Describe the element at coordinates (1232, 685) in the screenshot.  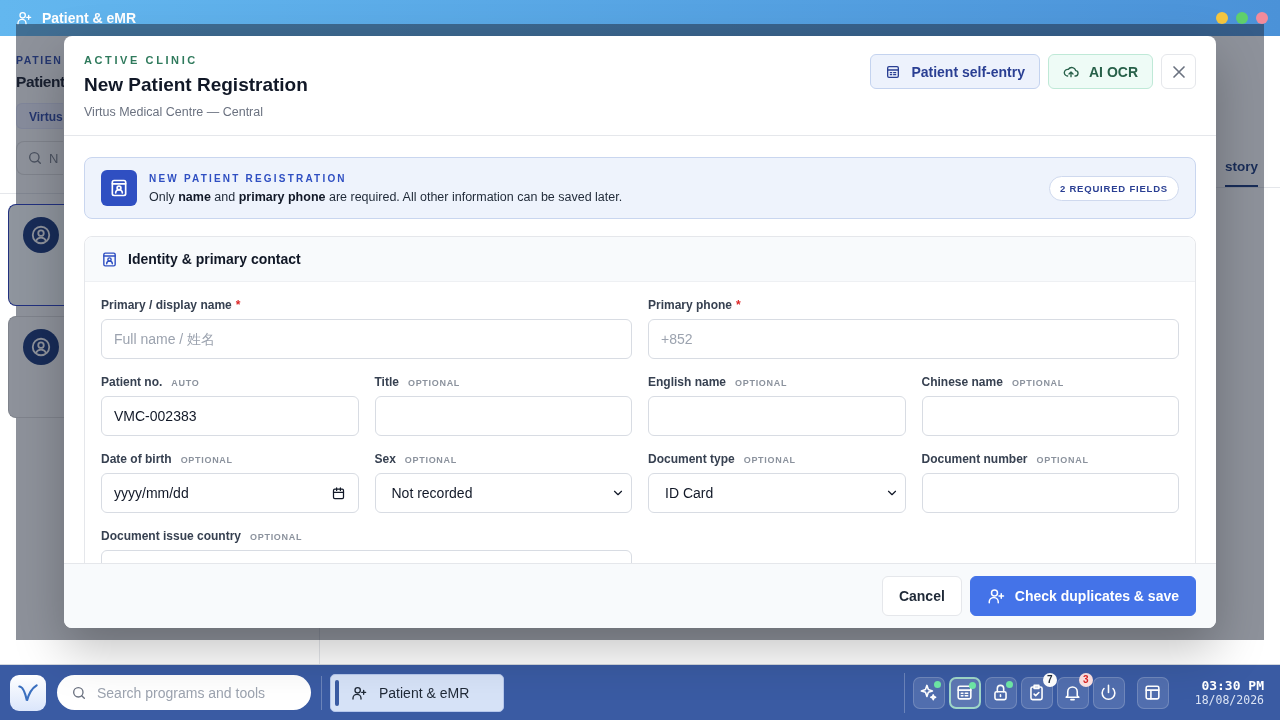
I see `clock-time: 03:30 PM` at that location.